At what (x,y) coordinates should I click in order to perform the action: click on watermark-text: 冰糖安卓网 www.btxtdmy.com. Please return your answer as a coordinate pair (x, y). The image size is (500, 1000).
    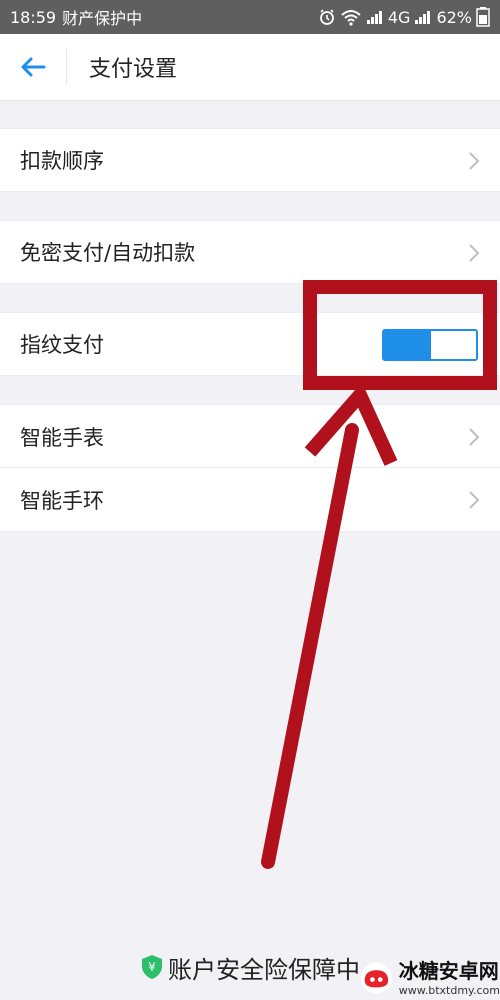
    Looking at the image, I should click on (449, 978).